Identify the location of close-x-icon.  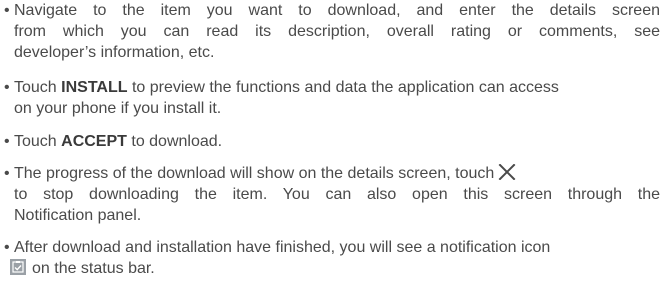
(507, 172).